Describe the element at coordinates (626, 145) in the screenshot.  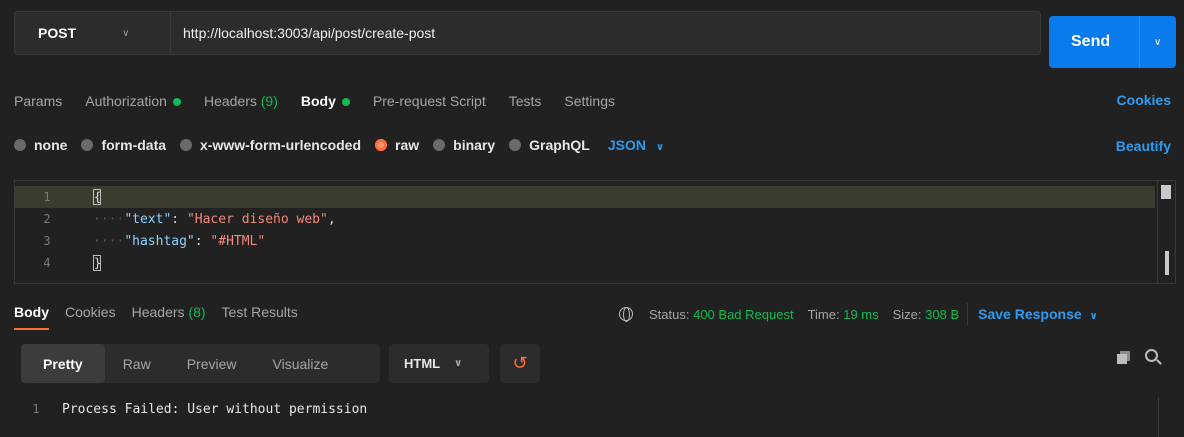
I see `format-label: JSON` at that location.